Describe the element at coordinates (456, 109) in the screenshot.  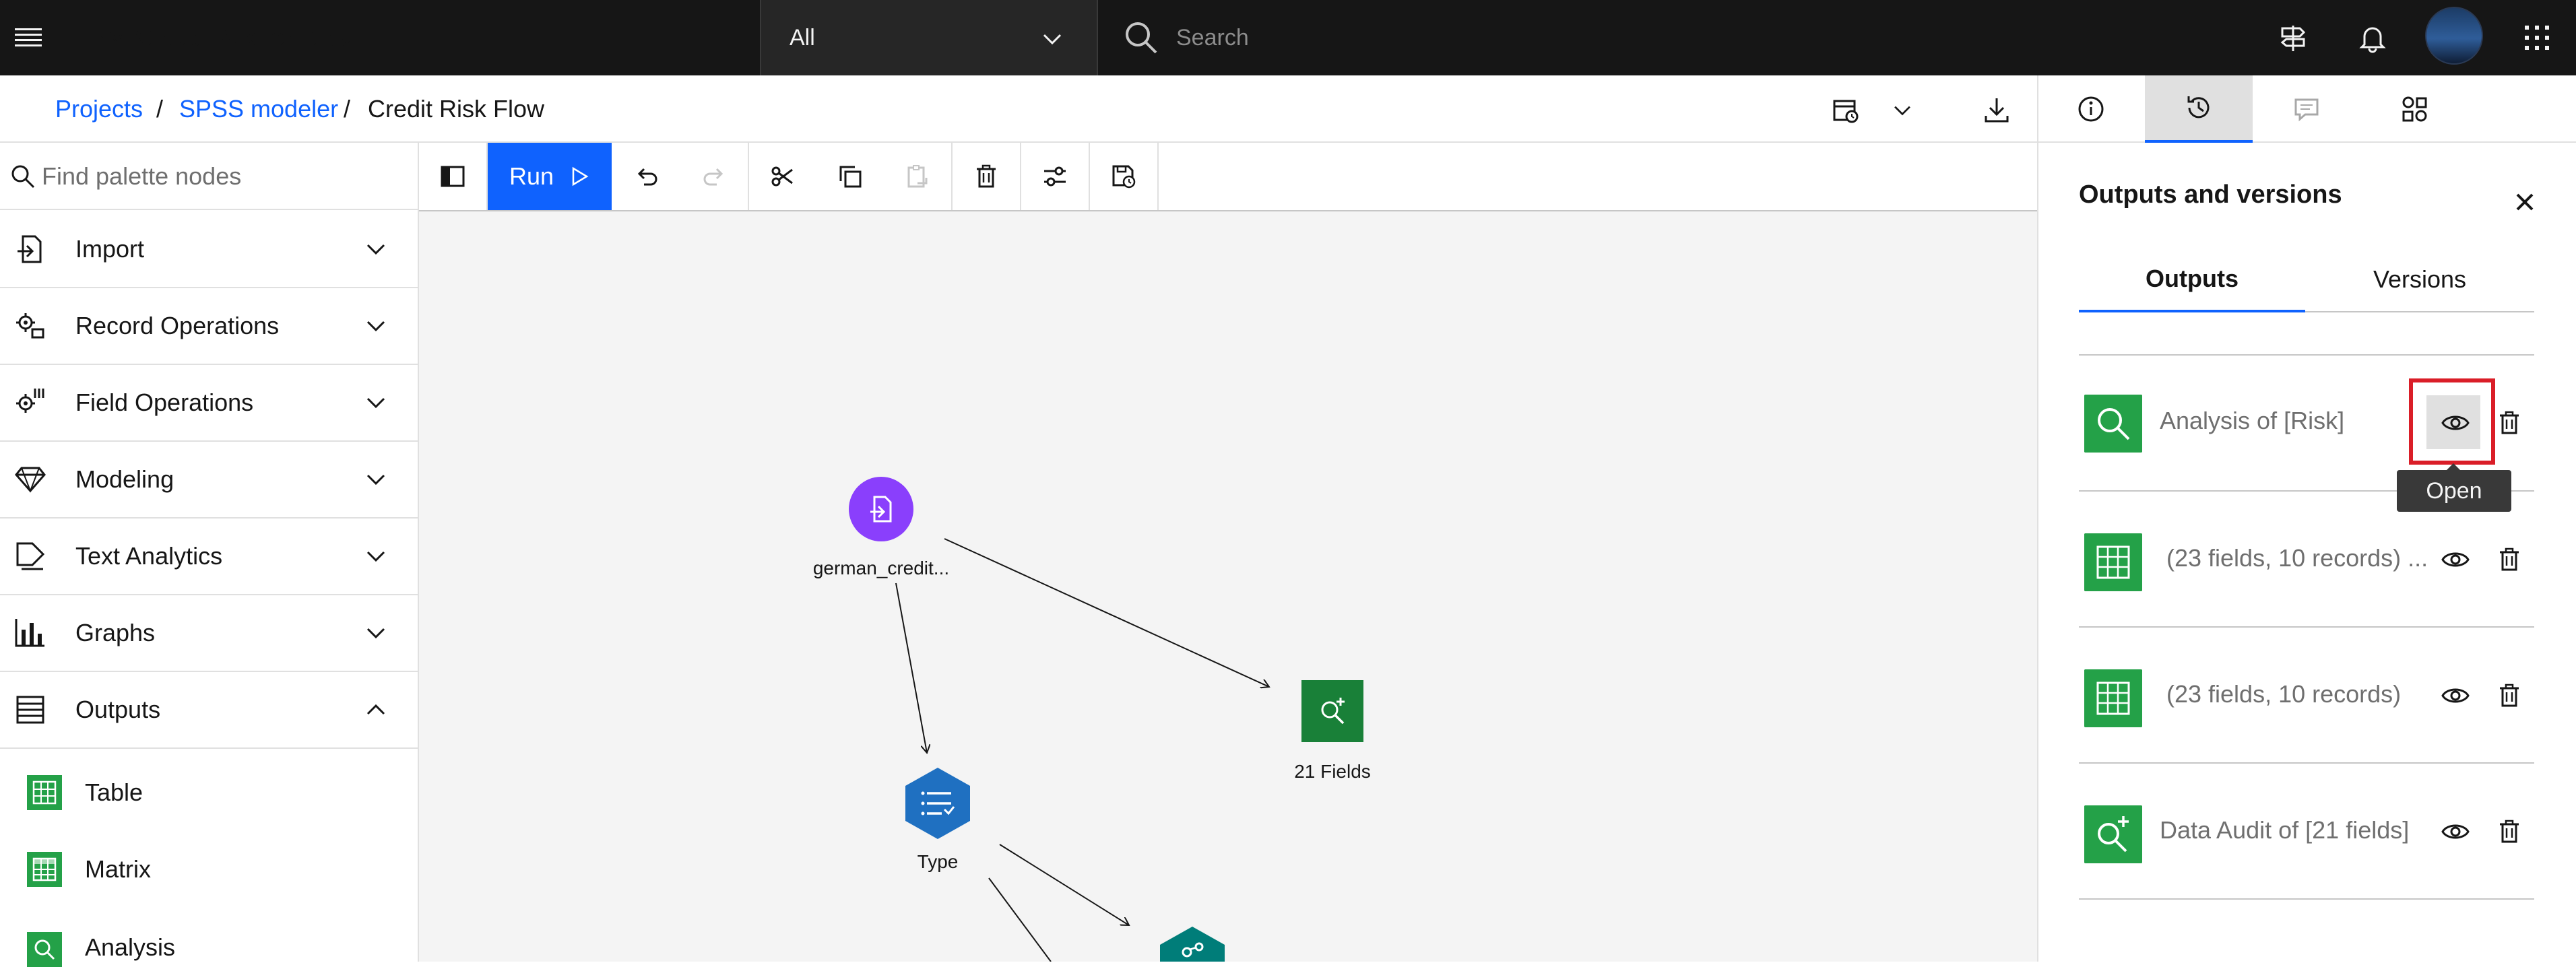
I see `breadcrumb-current-flow: Credit Risk Flow` at that location.